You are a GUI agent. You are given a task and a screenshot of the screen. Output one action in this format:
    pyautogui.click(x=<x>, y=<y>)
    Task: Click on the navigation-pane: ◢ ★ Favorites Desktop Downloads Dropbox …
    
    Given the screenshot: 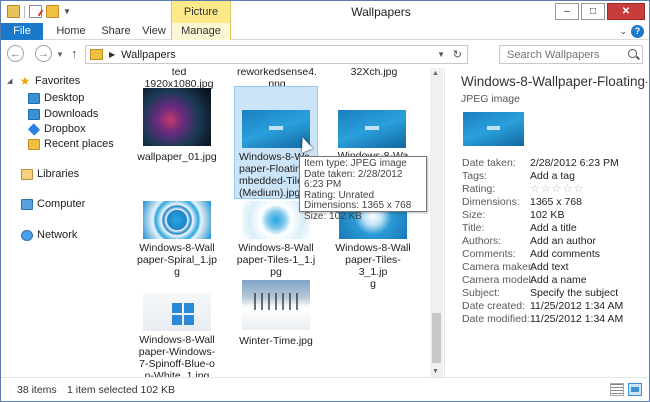 What is the action you would take?
    pyautogui.click(x=64, y=222)
    